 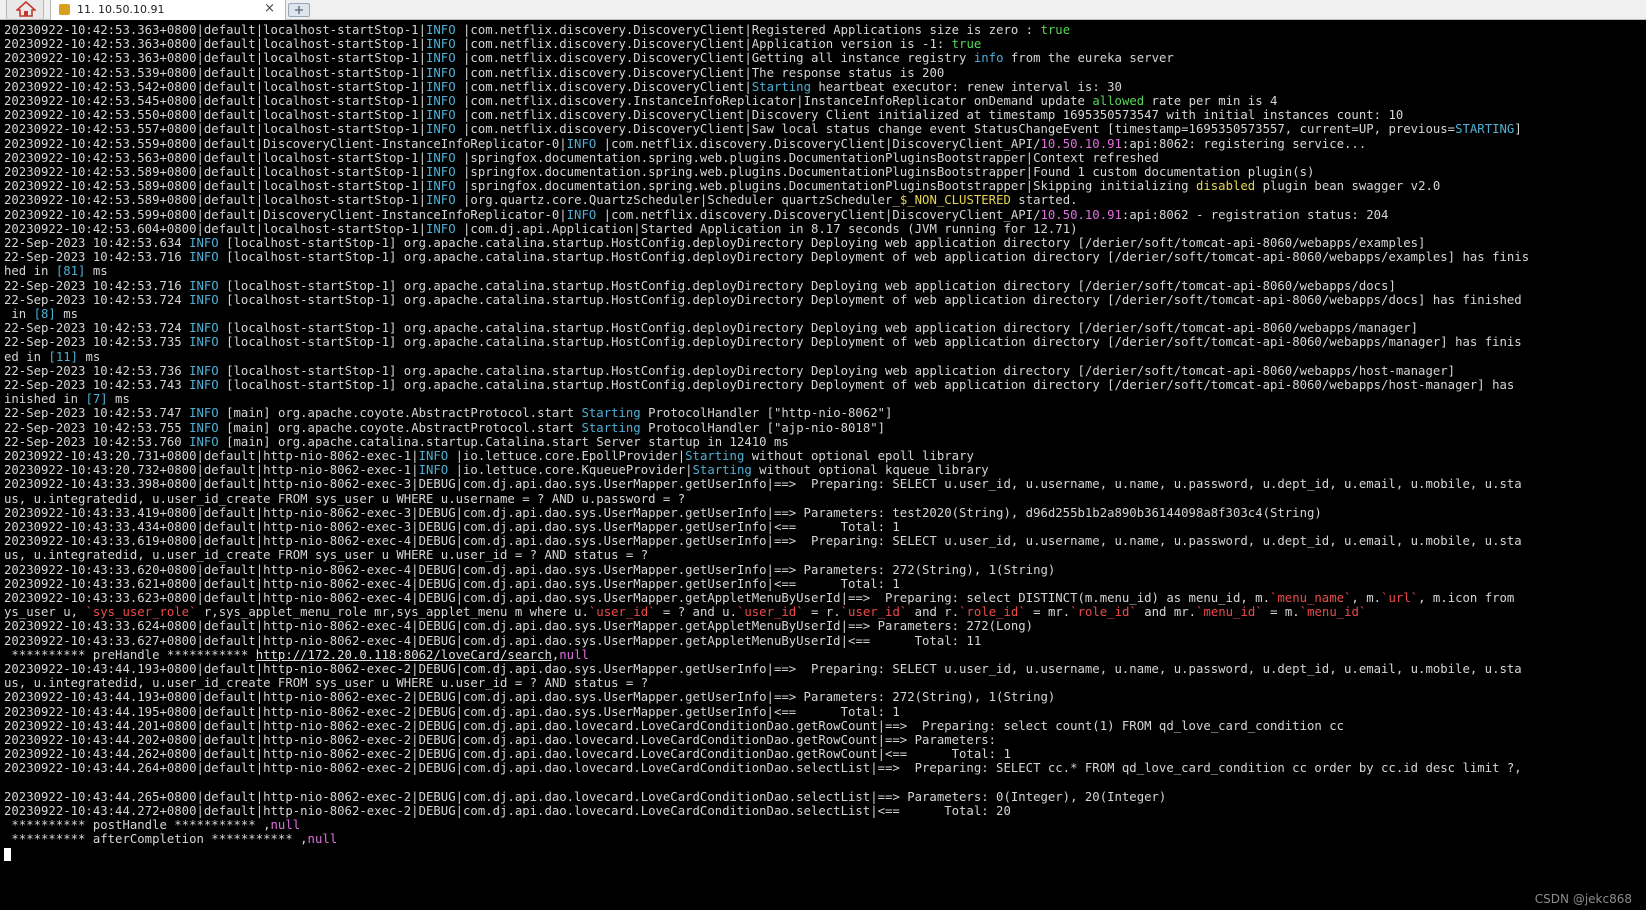 I want to click on log-text: ProtocolHandler ["http-nio-8062"], so click(x=766, y=413).